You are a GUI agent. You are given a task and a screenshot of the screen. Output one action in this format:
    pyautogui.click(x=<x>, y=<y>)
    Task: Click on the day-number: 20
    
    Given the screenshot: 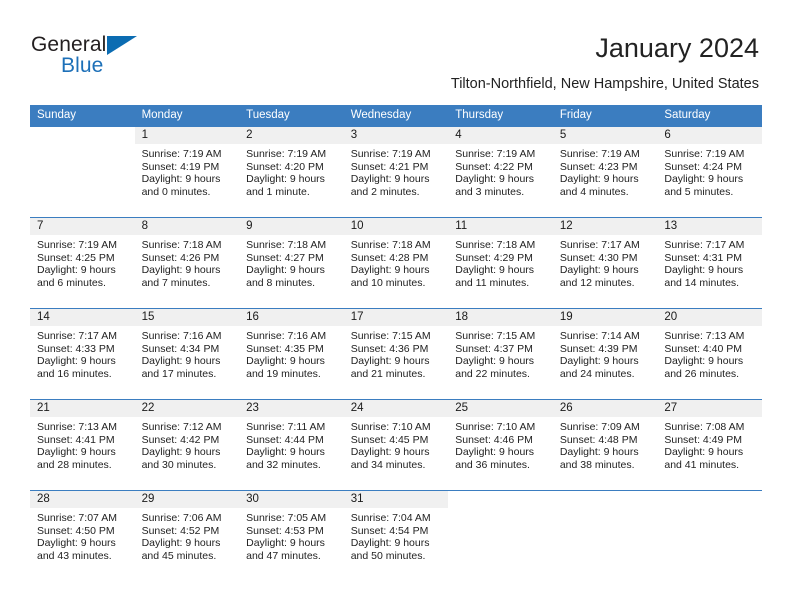 What is the action you would take?
    pyautogui.click(x=709, y=317)
    